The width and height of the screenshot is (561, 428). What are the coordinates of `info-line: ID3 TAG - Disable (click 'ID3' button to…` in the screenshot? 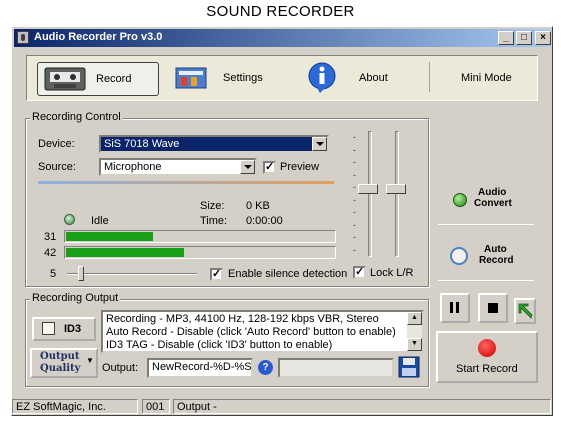 It's located at (219, 345).